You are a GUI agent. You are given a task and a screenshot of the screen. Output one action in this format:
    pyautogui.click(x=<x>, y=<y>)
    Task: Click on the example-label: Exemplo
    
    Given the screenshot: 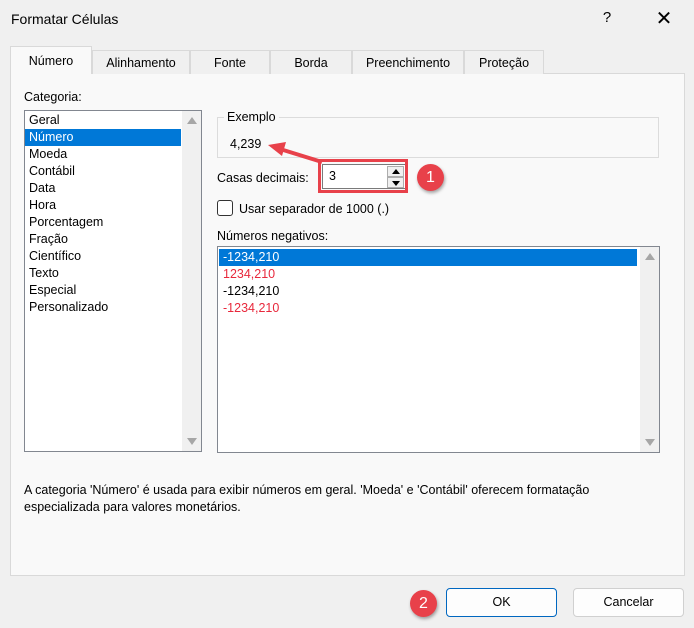 What is the action you would take?
    pyautogui.click(x=251, y=117)
    